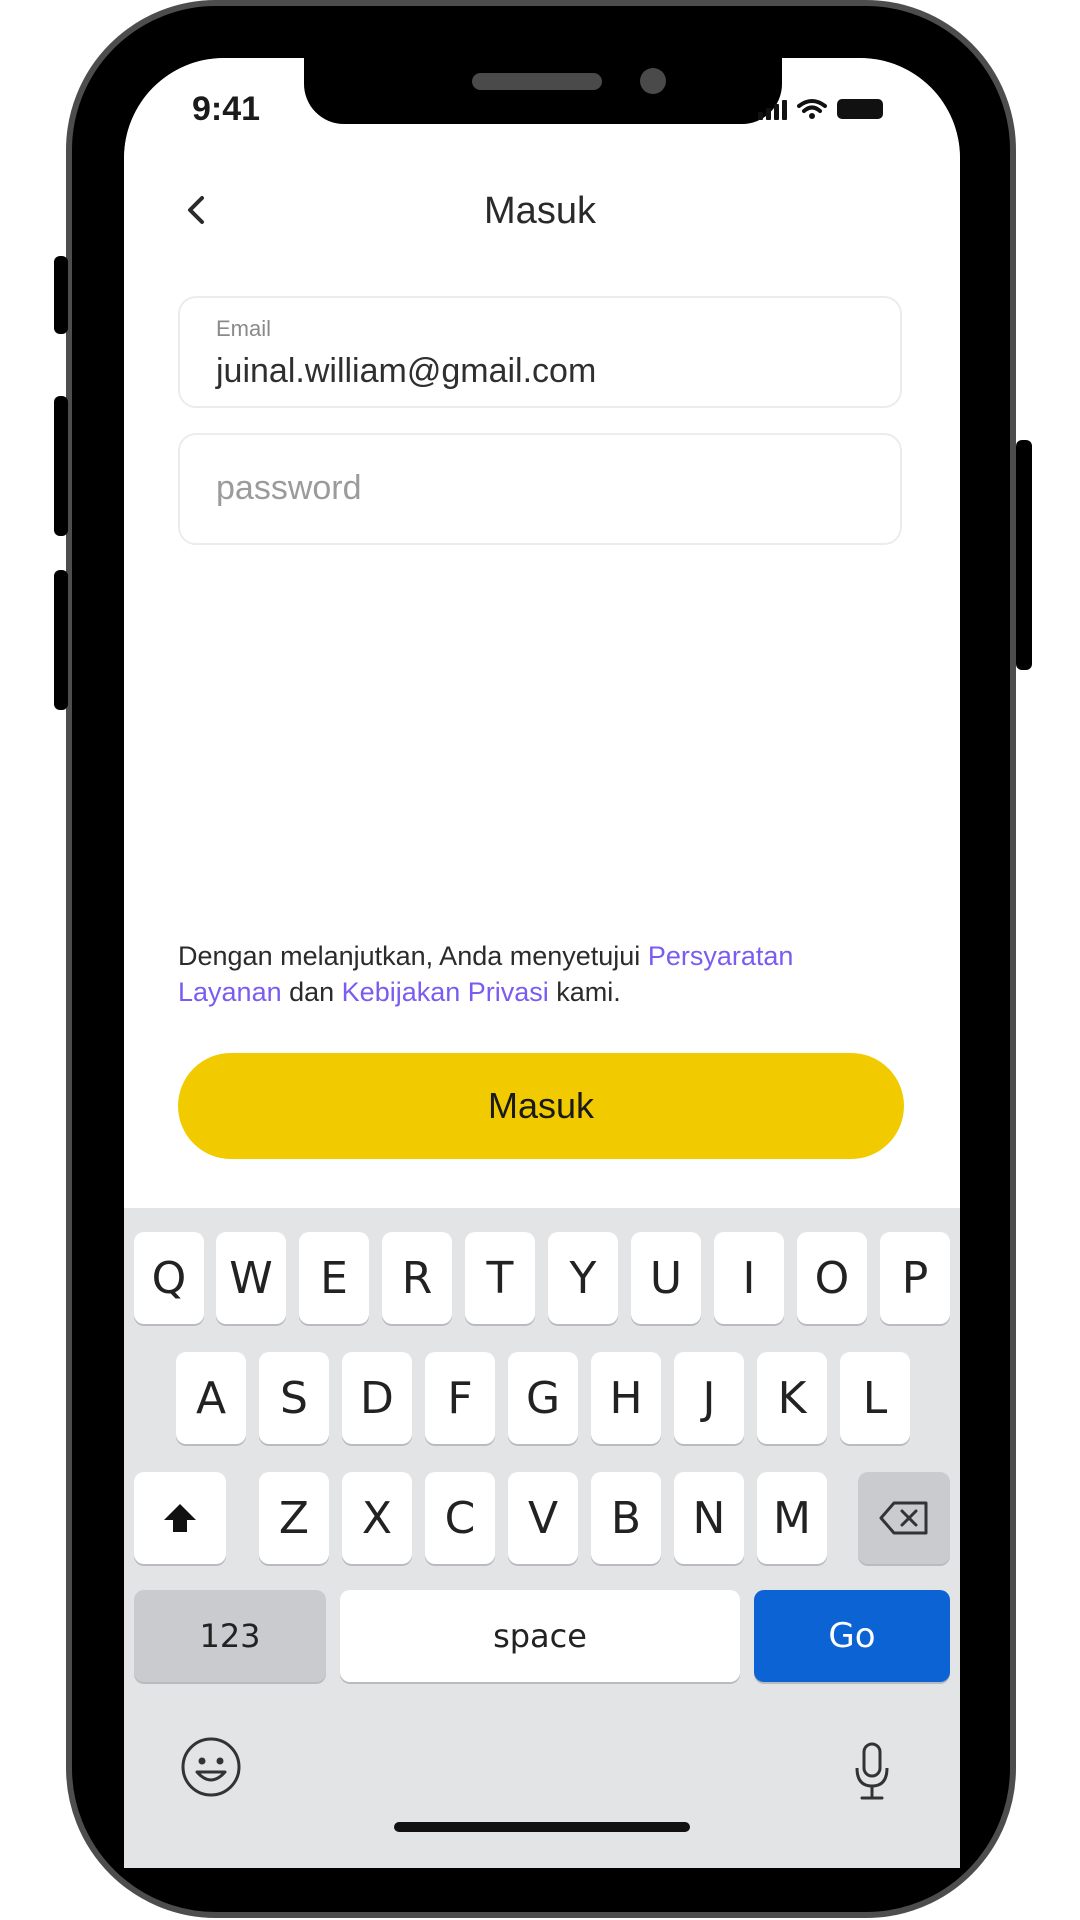  What do you see at coordinates (772, 109) in the screenshot?
I see `signal-icon` at bounding box center [772, 109].